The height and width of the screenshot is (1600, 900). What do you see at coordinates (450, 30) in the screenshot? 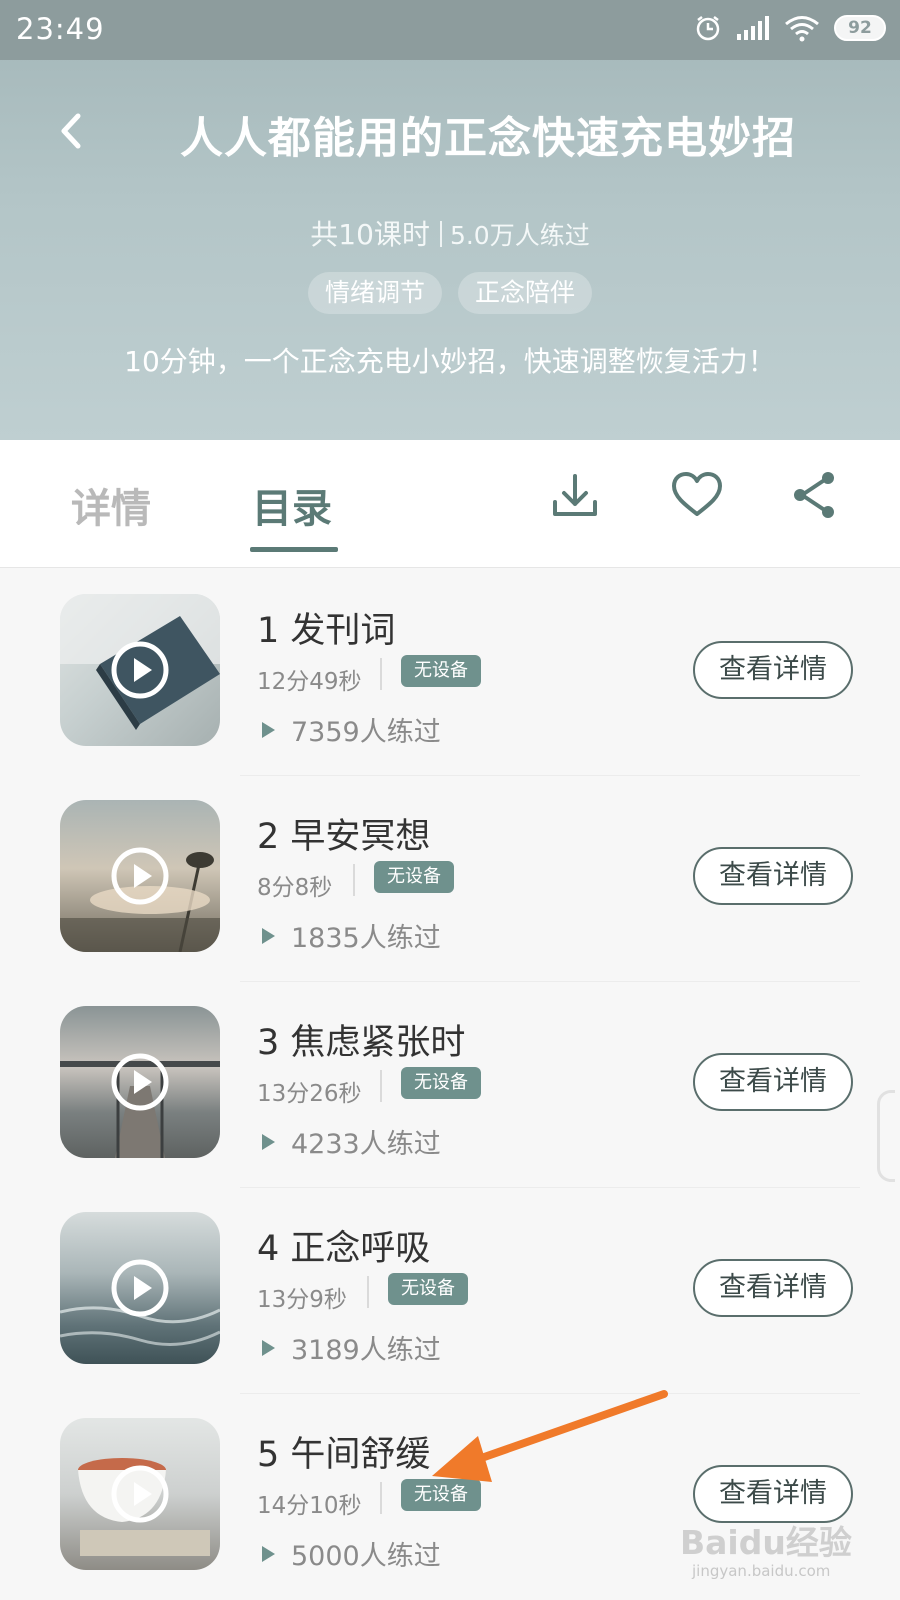
I see `status-bar: 23:49 92` at bounding box center [450, 30].